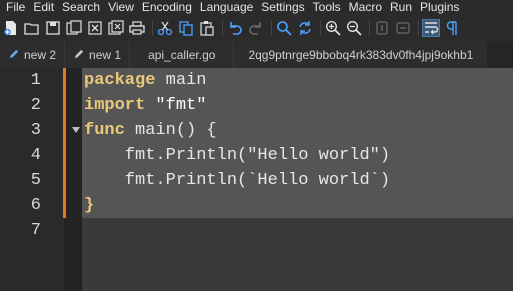  I want to click on cut-icon, so click(165, 28).